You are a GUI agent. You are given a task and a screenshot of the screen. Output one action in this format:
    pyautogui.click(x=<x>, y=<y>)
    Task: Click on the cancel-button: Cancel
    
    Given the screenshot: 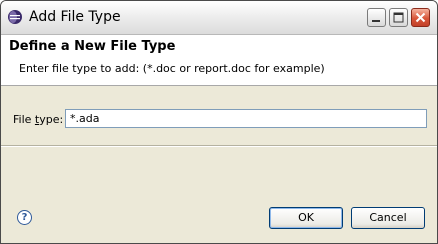 What is the action you would take?
    pyautogui.click(x=388, y=218)
    